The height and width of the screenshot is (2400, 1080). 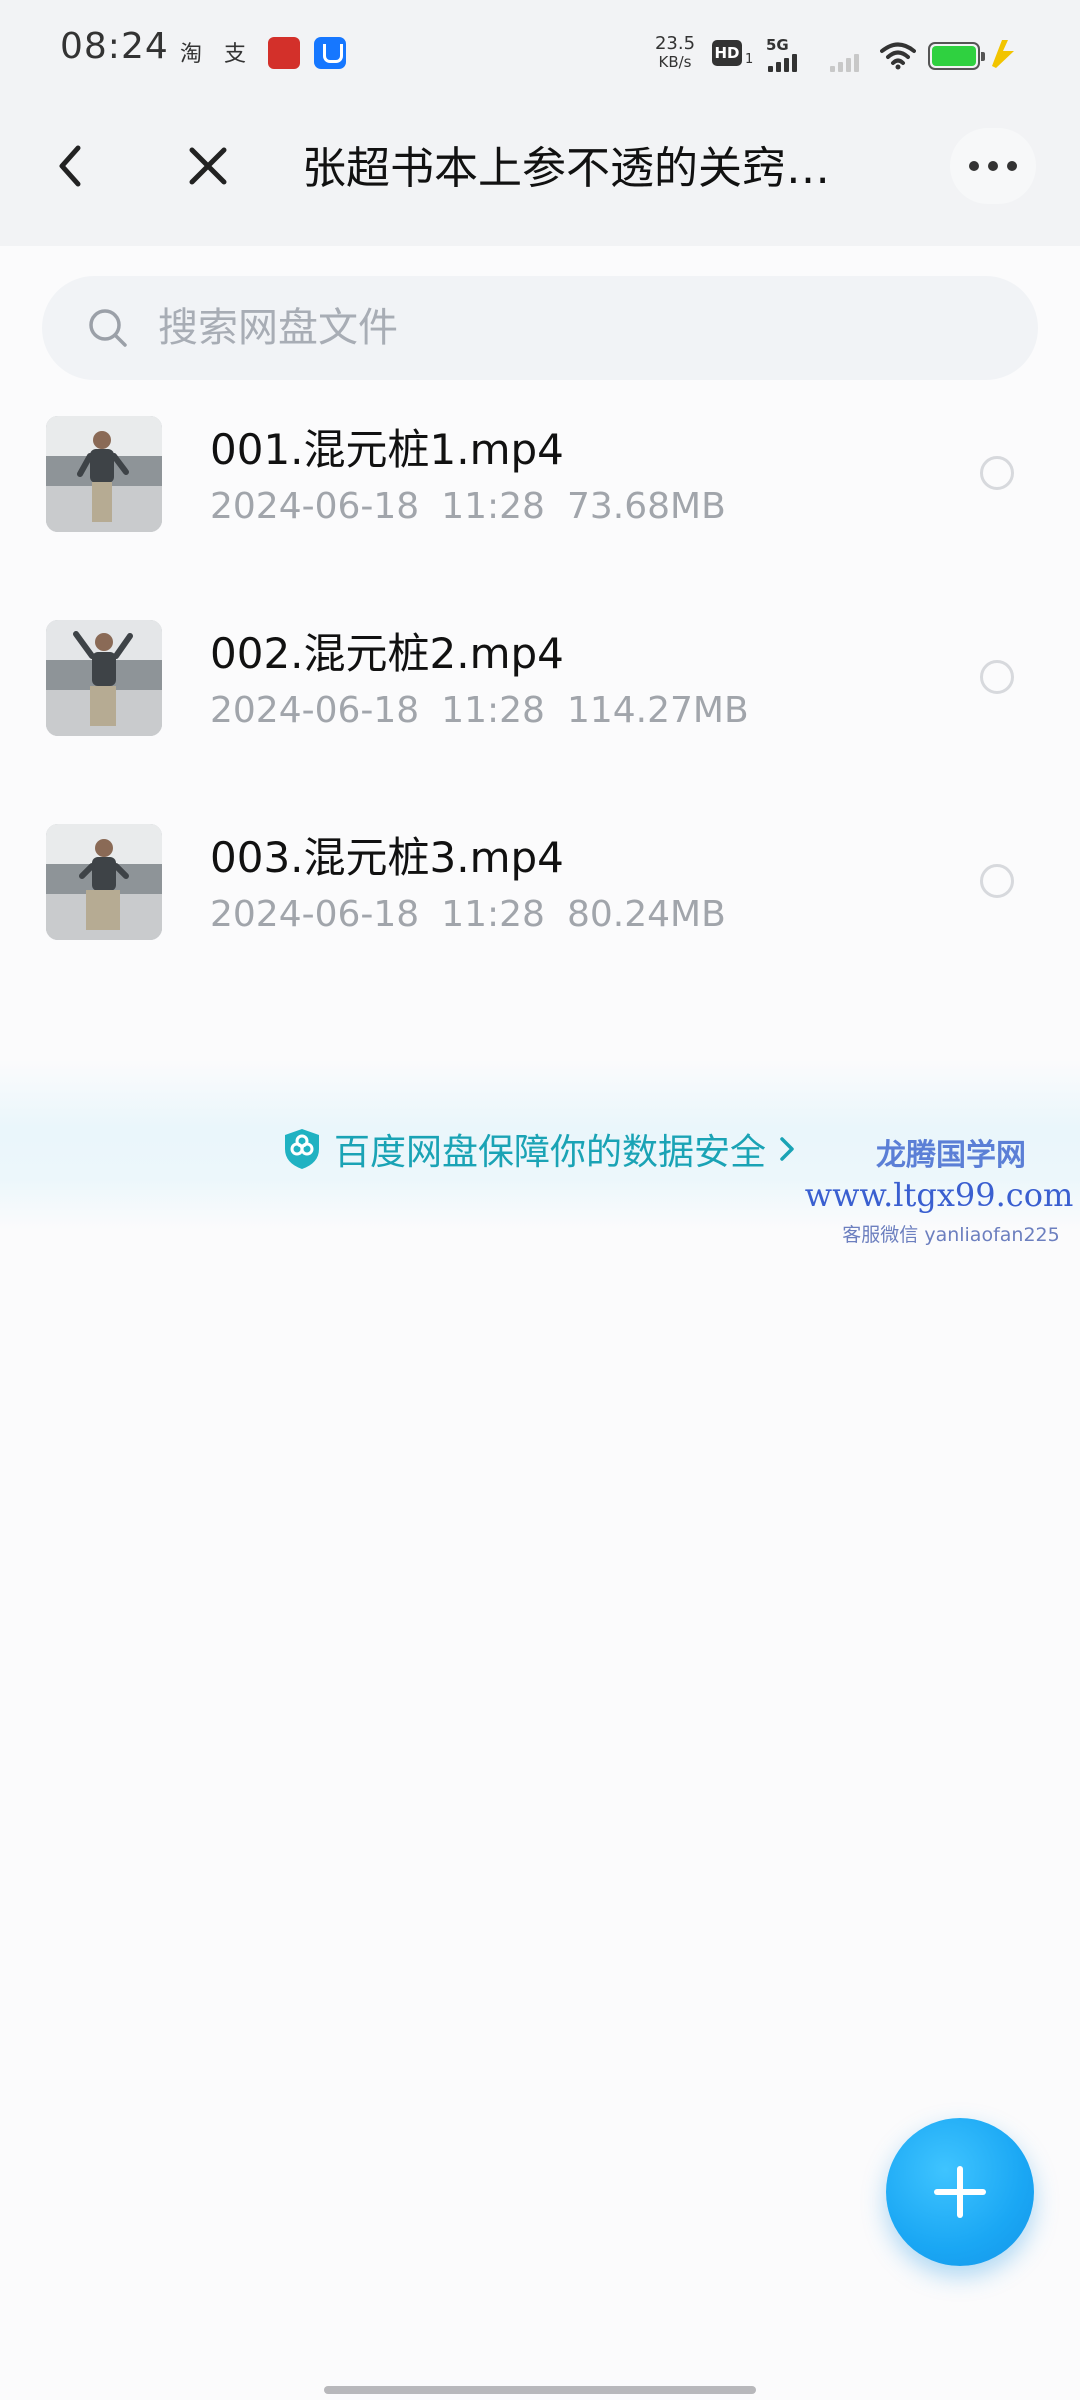 I want to click on hd-sim-number: 1, so click(x=749, y=59).